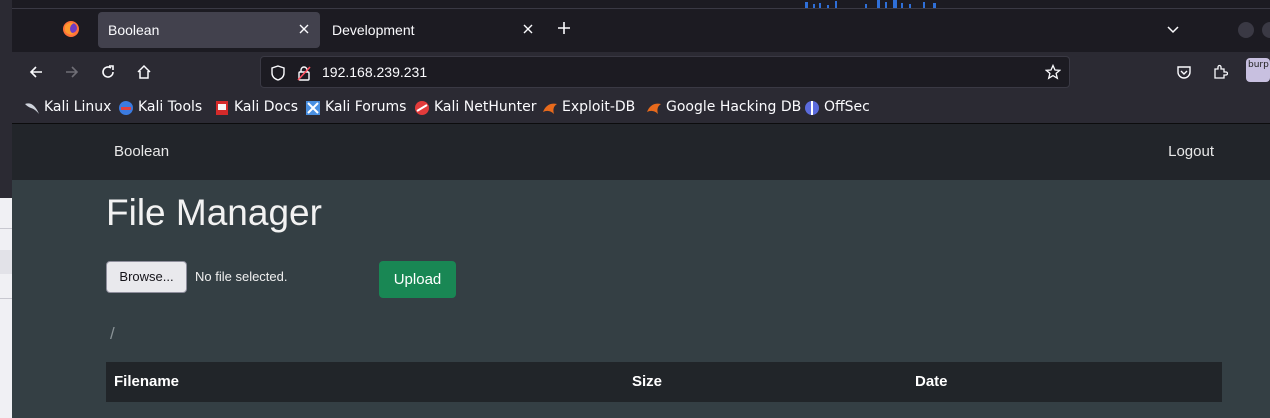  Describe the element at coordinates (550, 108) in the screenshot. I see `exploit-db-icon` at that location.